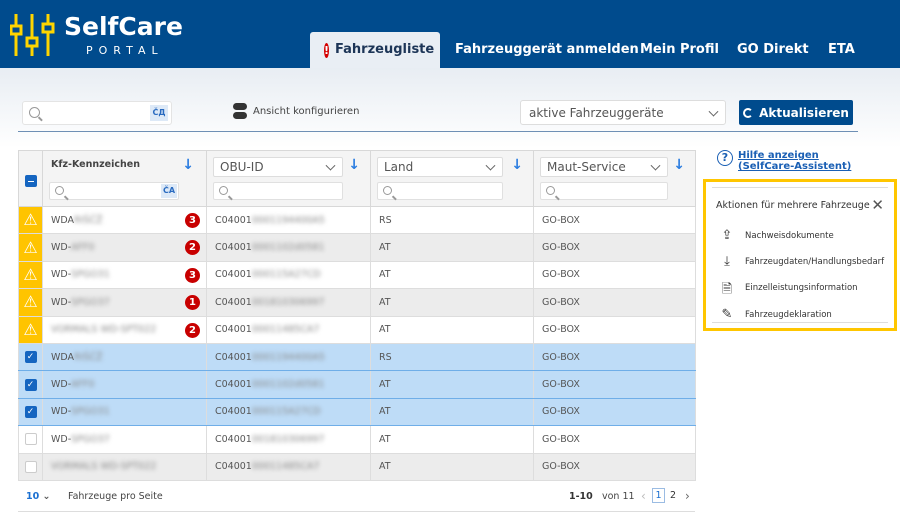 This screenshot has width=900, height=524. Describe the element at coordinates (841, 50) in the screenshot. I see `tab-eta: ETA` at that location.